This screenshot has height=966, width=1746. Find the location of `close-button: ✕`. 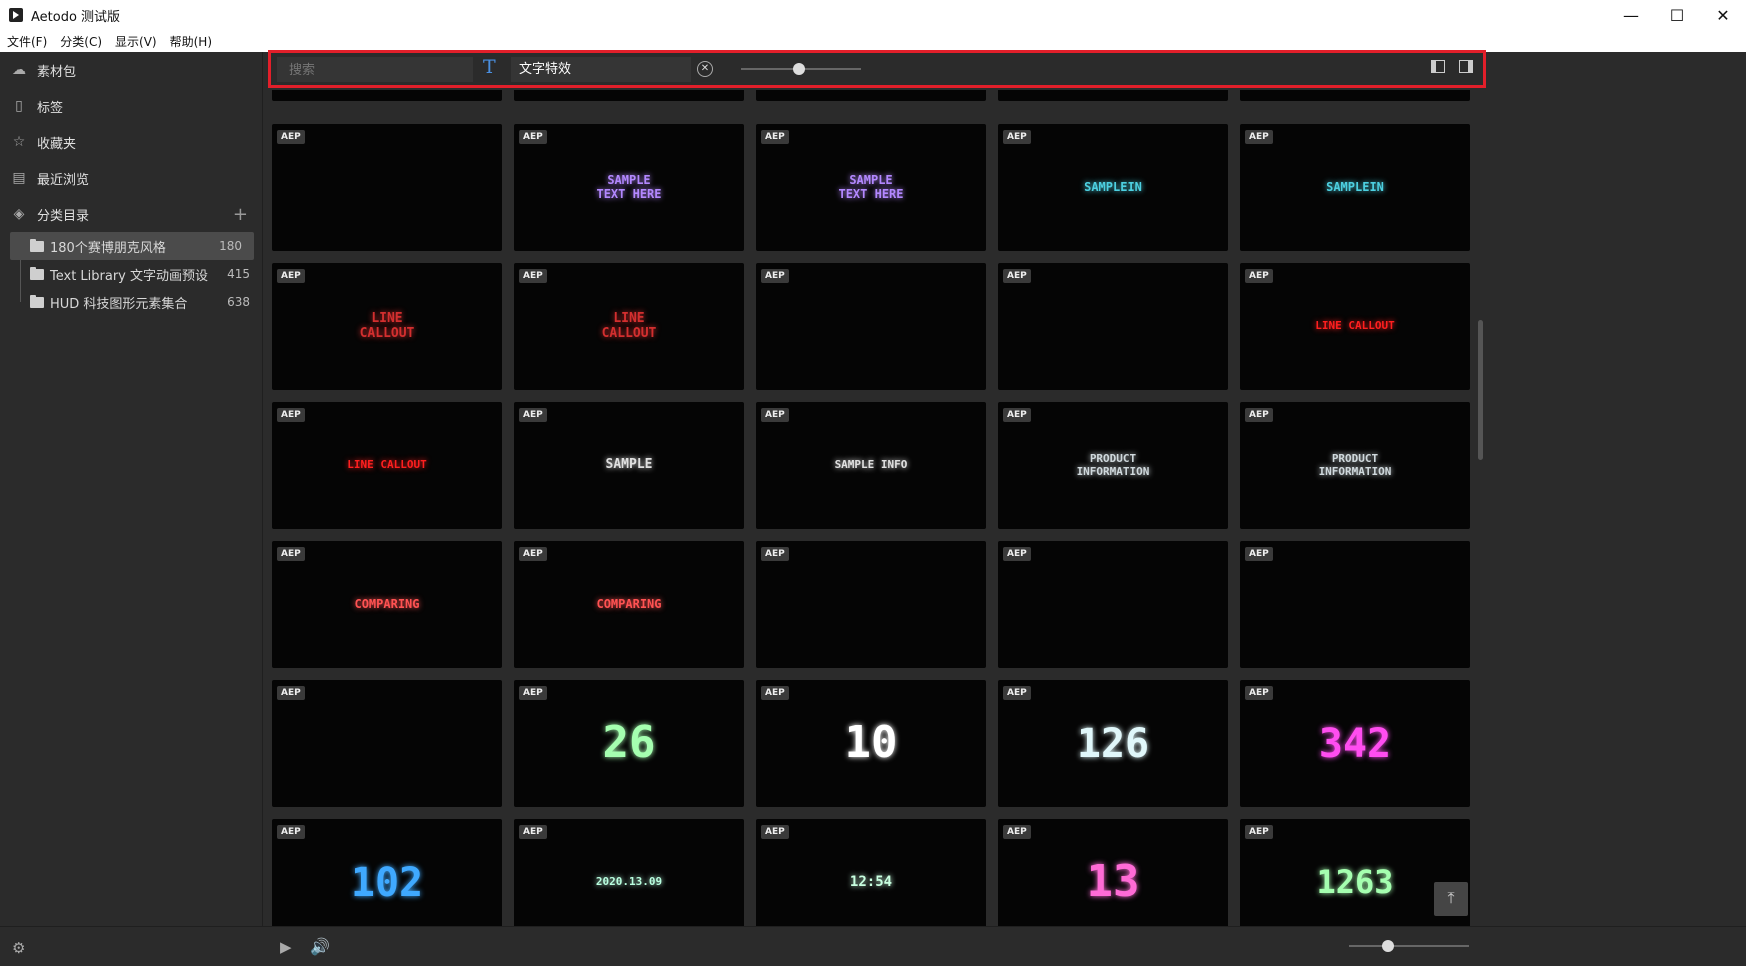

close-button: ✕ is located at coordinates (1723, 15).